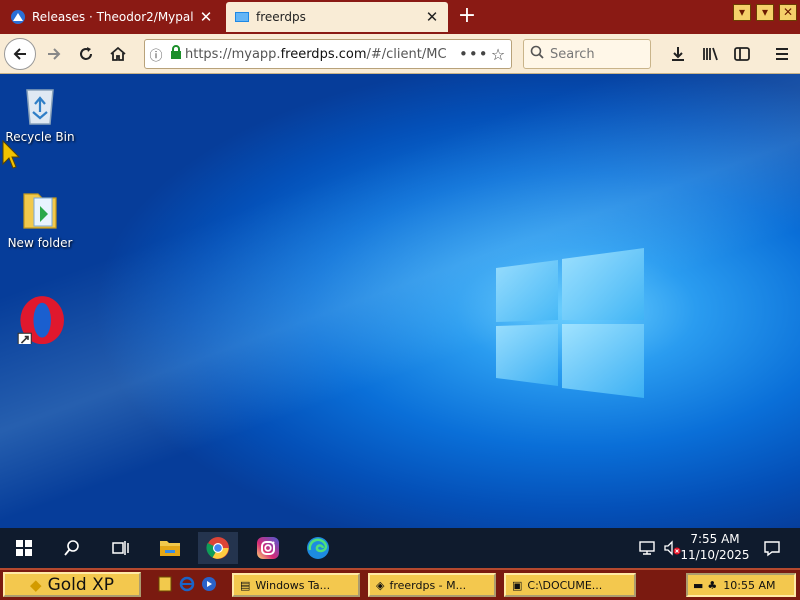 The width and height of the screenshot is (800, 600). I want to click on page-actions-button: •••, so click(473, 54).